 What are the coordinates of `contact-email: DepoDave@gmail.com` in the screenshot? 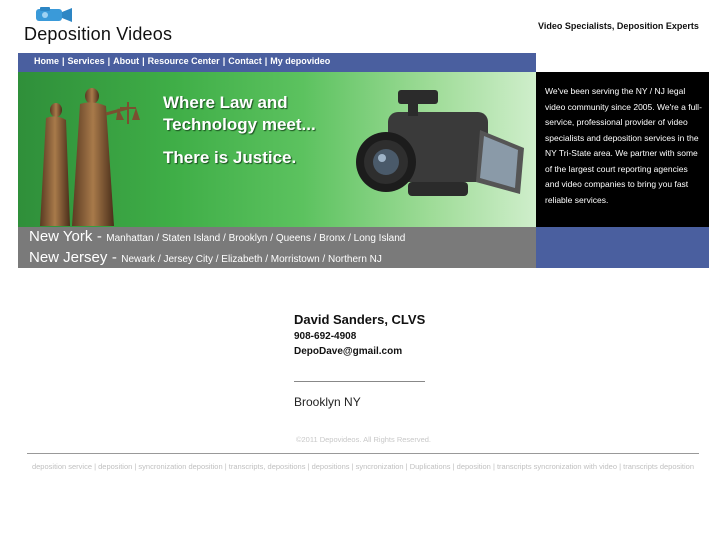 It's located at (348, 351).